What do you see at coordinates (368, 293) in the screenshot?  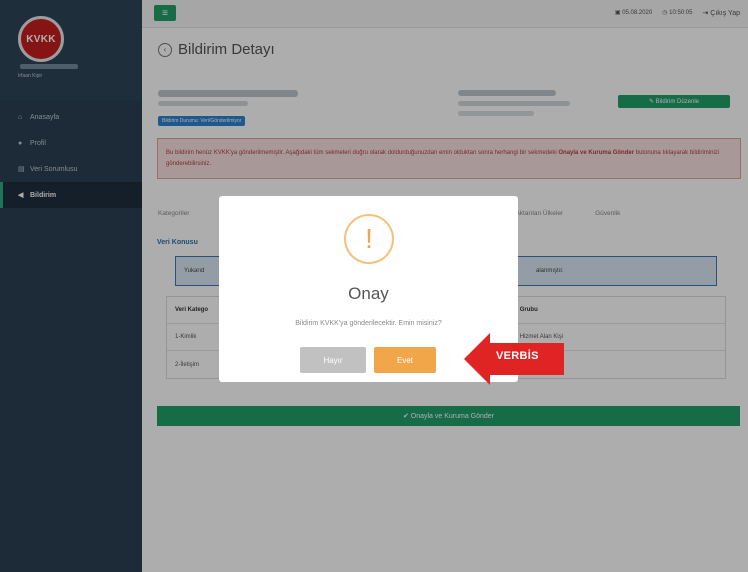 I see `dialog-title: Onay` at bounding box center [368, 293].